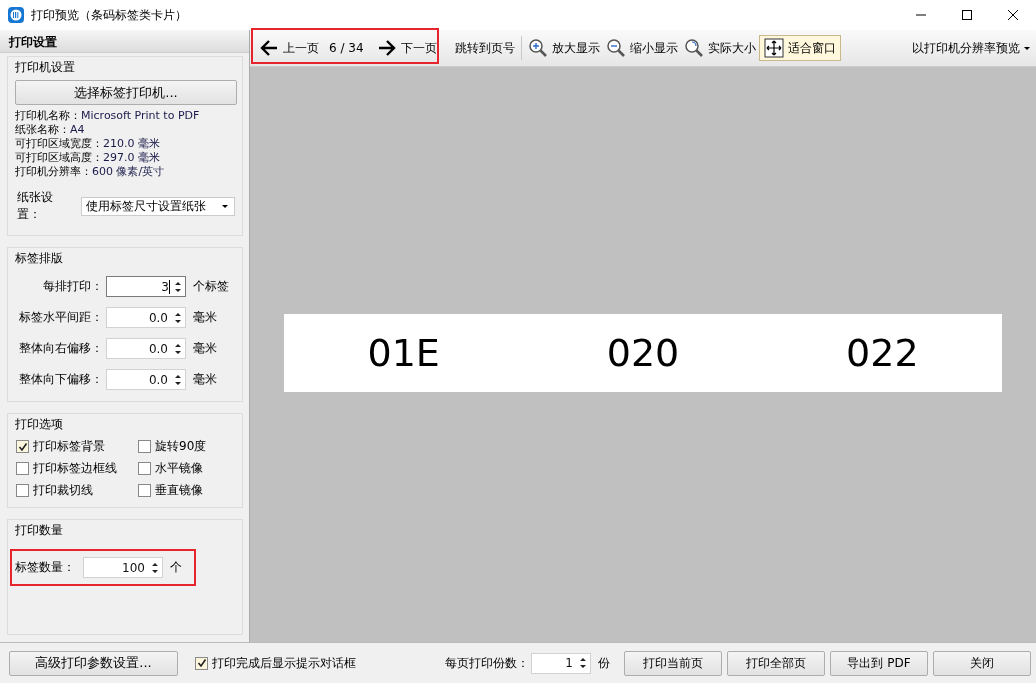  What do you see at coordinates (39, 424) in the screenshot?
I see `group-title: 打印选项` at bounding box center [39, 424].